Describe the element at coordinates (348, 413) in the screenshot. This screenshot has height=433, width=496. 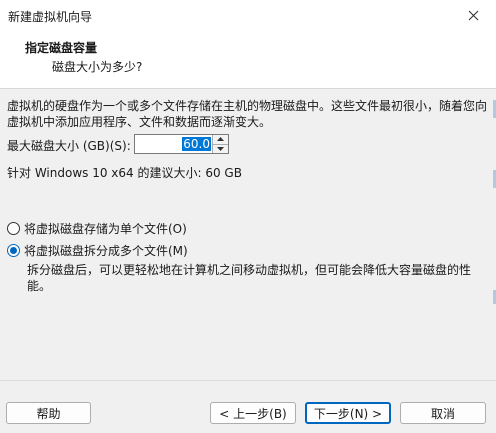
I see `next-button: 下一步(N) >` at that location.